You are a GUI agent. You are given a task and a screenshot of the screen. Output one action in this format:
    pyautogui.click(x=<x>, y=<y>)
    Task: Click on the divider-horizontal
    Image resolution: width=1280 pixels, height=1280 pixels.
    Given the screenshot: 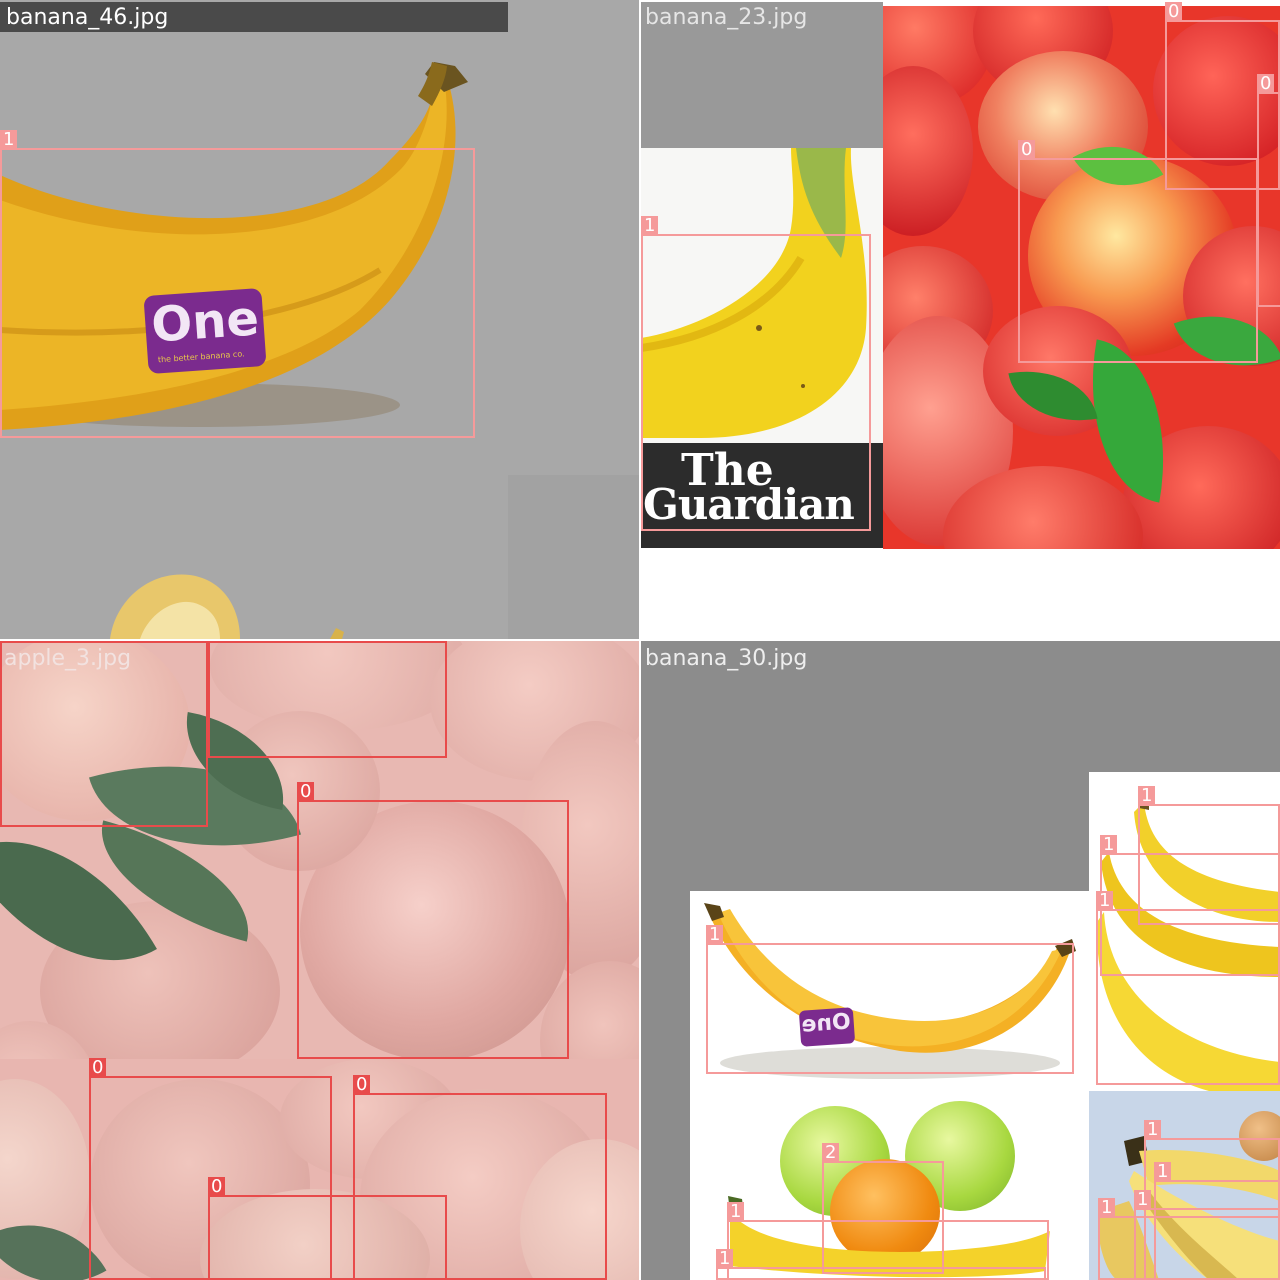 What is the action you would take?
    pyautogui.click(x=640, y=640)
    